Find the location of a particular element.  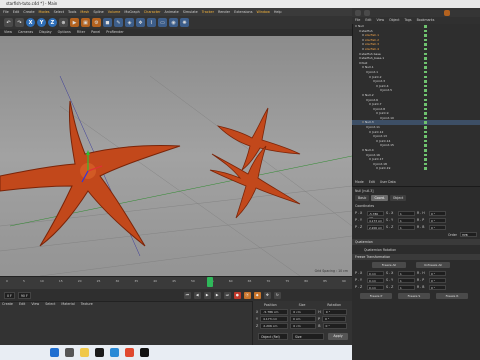

coordinate-system-icon: ⊕ is located at coordinates (63, 22).